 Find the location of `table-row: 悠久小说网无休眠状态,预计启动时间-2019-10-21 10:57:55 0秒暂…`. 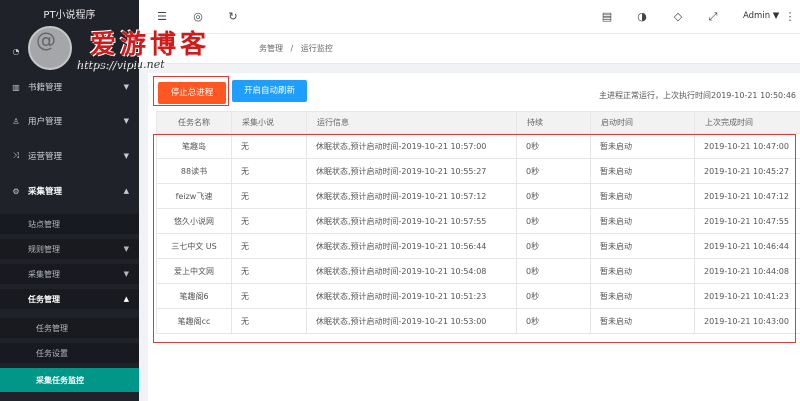

table-row: 悠久小说网无休眠状态,预计启动时间-2019-10-21 10:57:55 0秒暂… is located at coordinates (478, 221).